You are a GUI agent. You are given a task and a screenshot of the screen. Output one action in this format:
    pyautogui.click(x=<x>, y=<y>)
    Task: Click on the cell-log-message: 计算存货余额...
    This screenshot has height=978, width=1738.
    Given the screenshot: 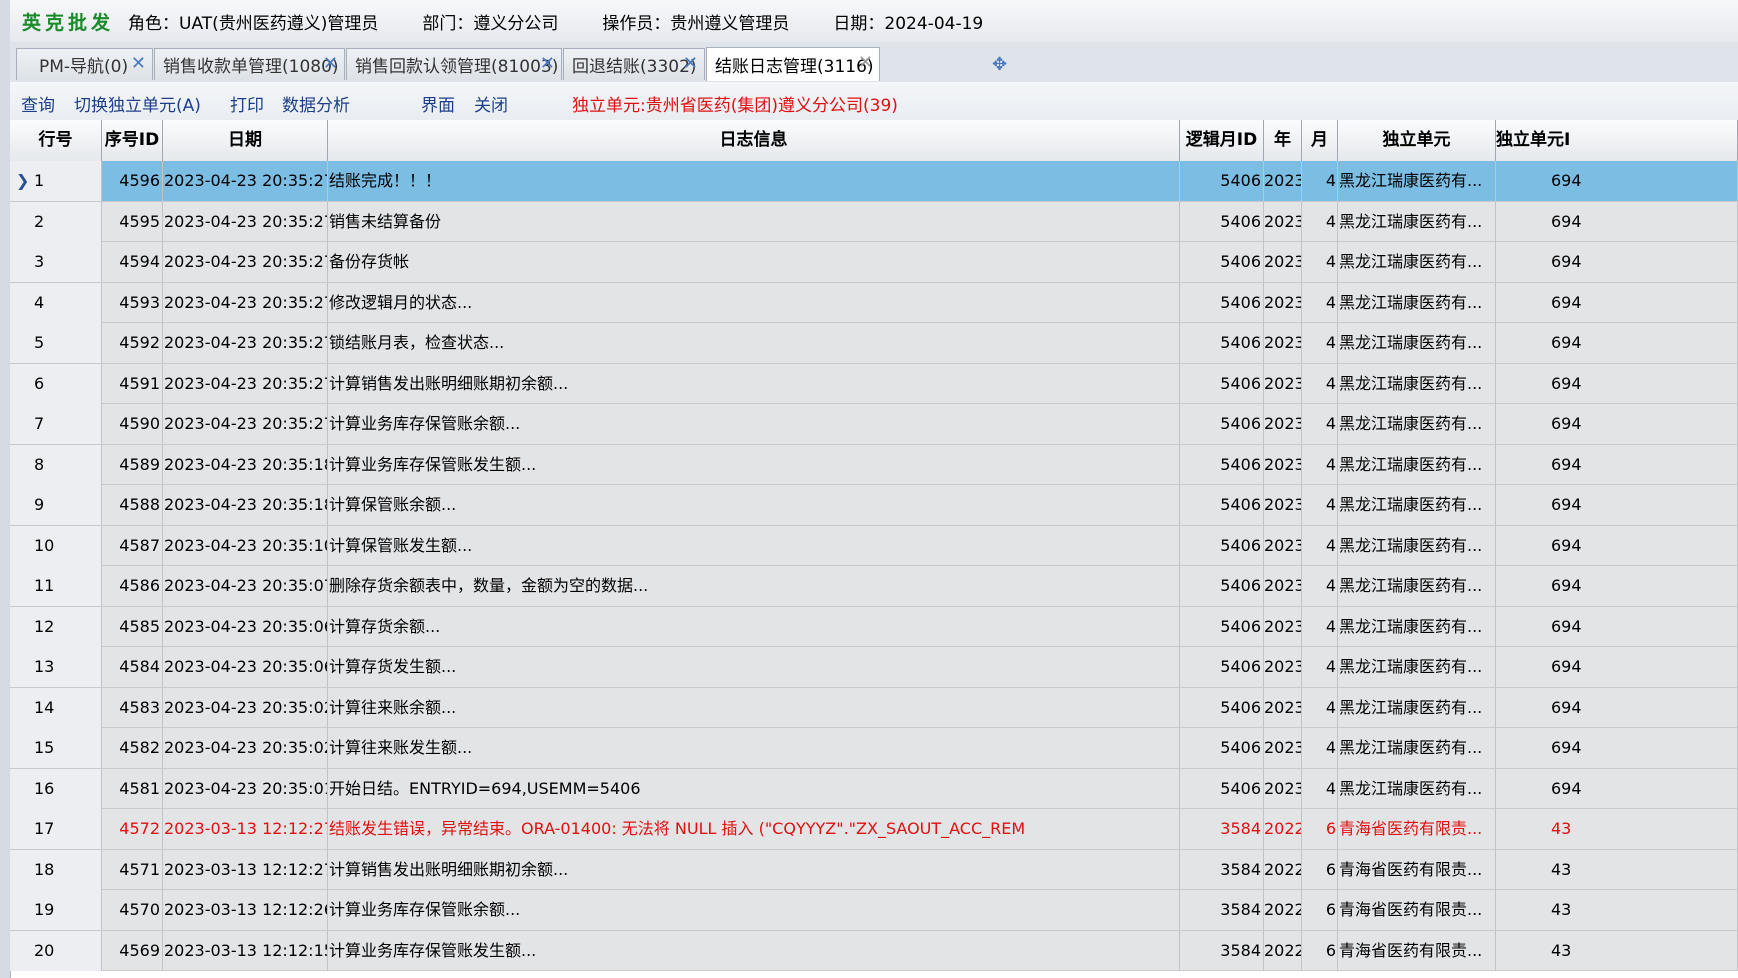 What is the action you would take?
    pyautogui.click(x=754, y=626)
    